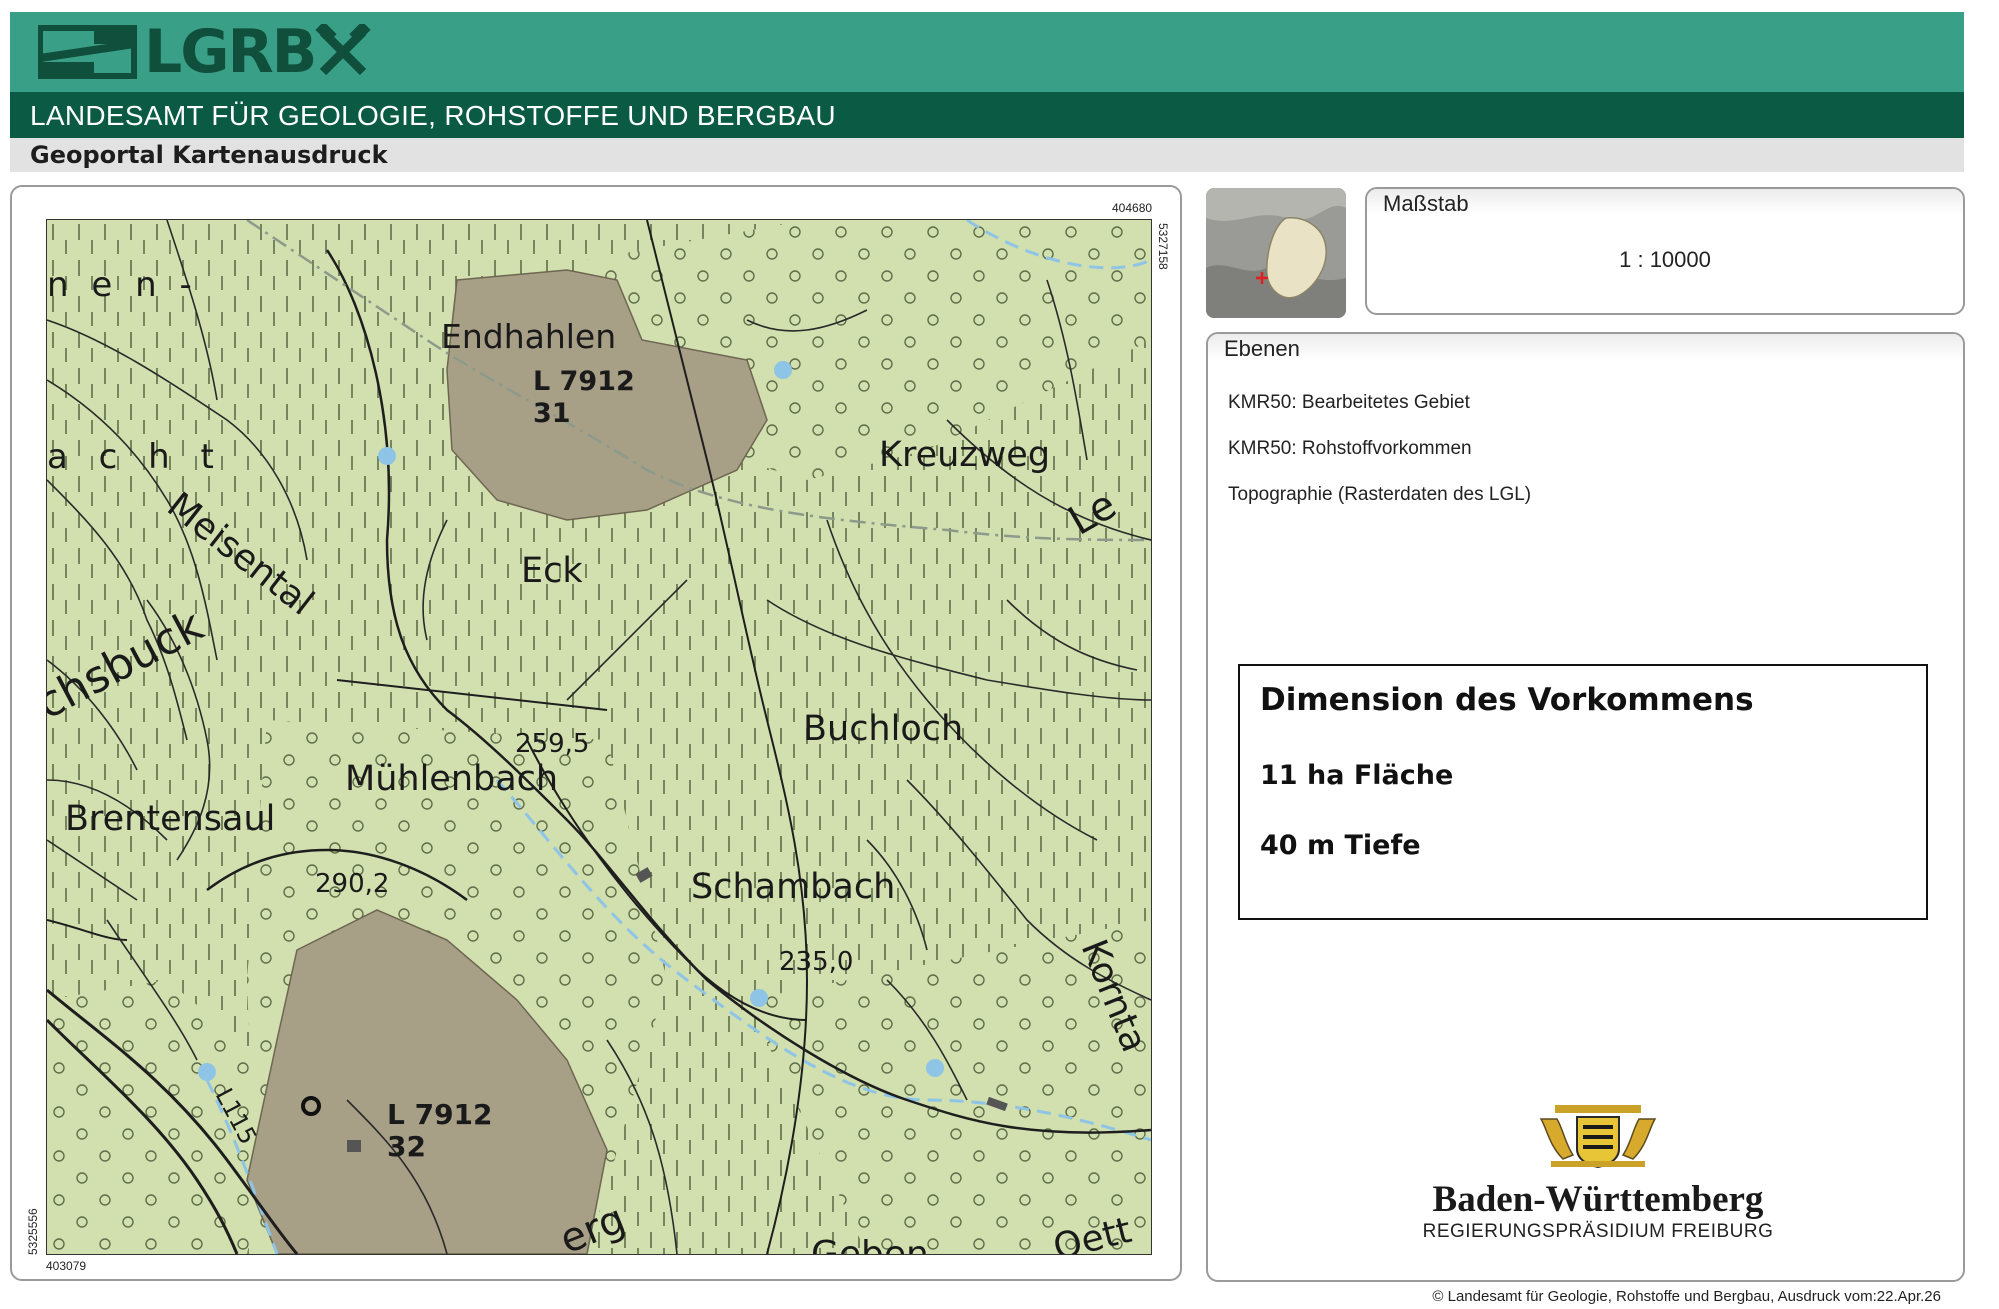 This screenshot has height=1309, width=1999. Describe the element at coordinates (964, 455) in the screenshot. I see `label-kreuzweg: Kreuzweg` at that location.